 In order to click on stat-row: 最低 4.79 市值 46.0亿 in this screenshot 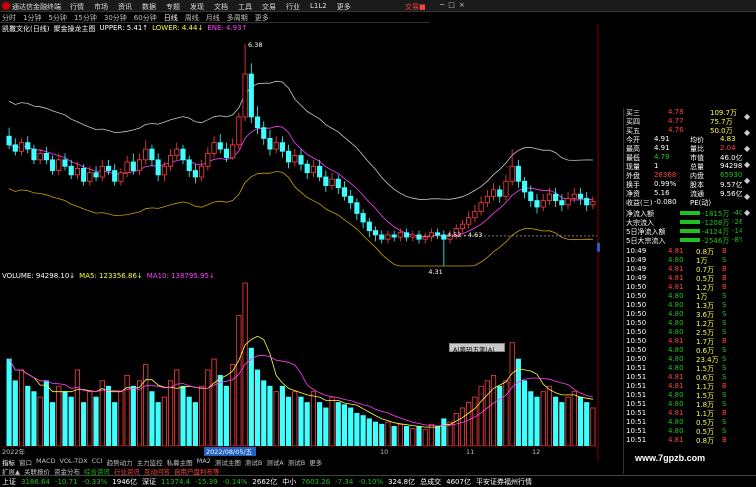, I will do `click(690, 157)`.